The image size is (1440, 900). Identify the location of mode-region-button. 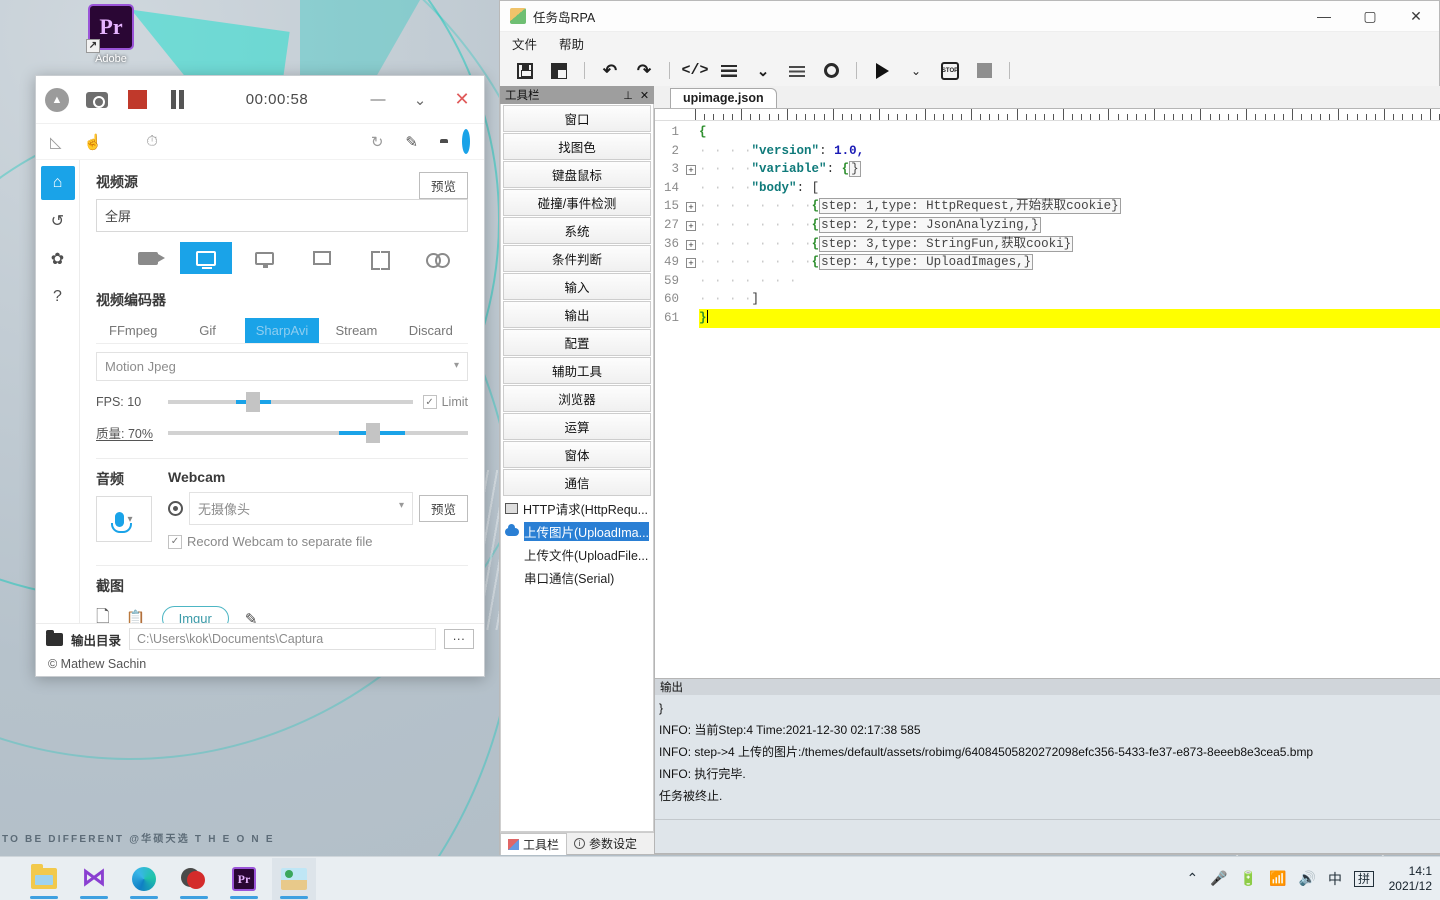
(380, 258).